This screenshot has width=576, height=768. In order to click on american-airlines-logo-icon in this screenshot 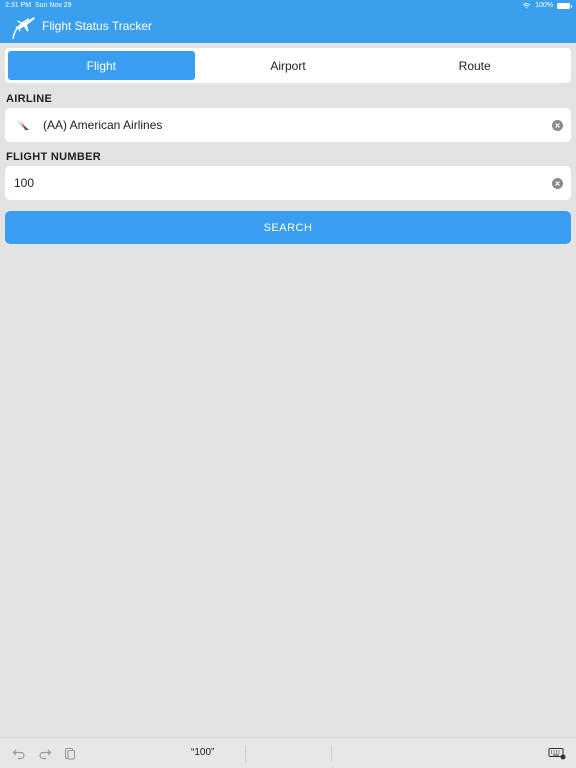, I will do `click(23, 125)`.